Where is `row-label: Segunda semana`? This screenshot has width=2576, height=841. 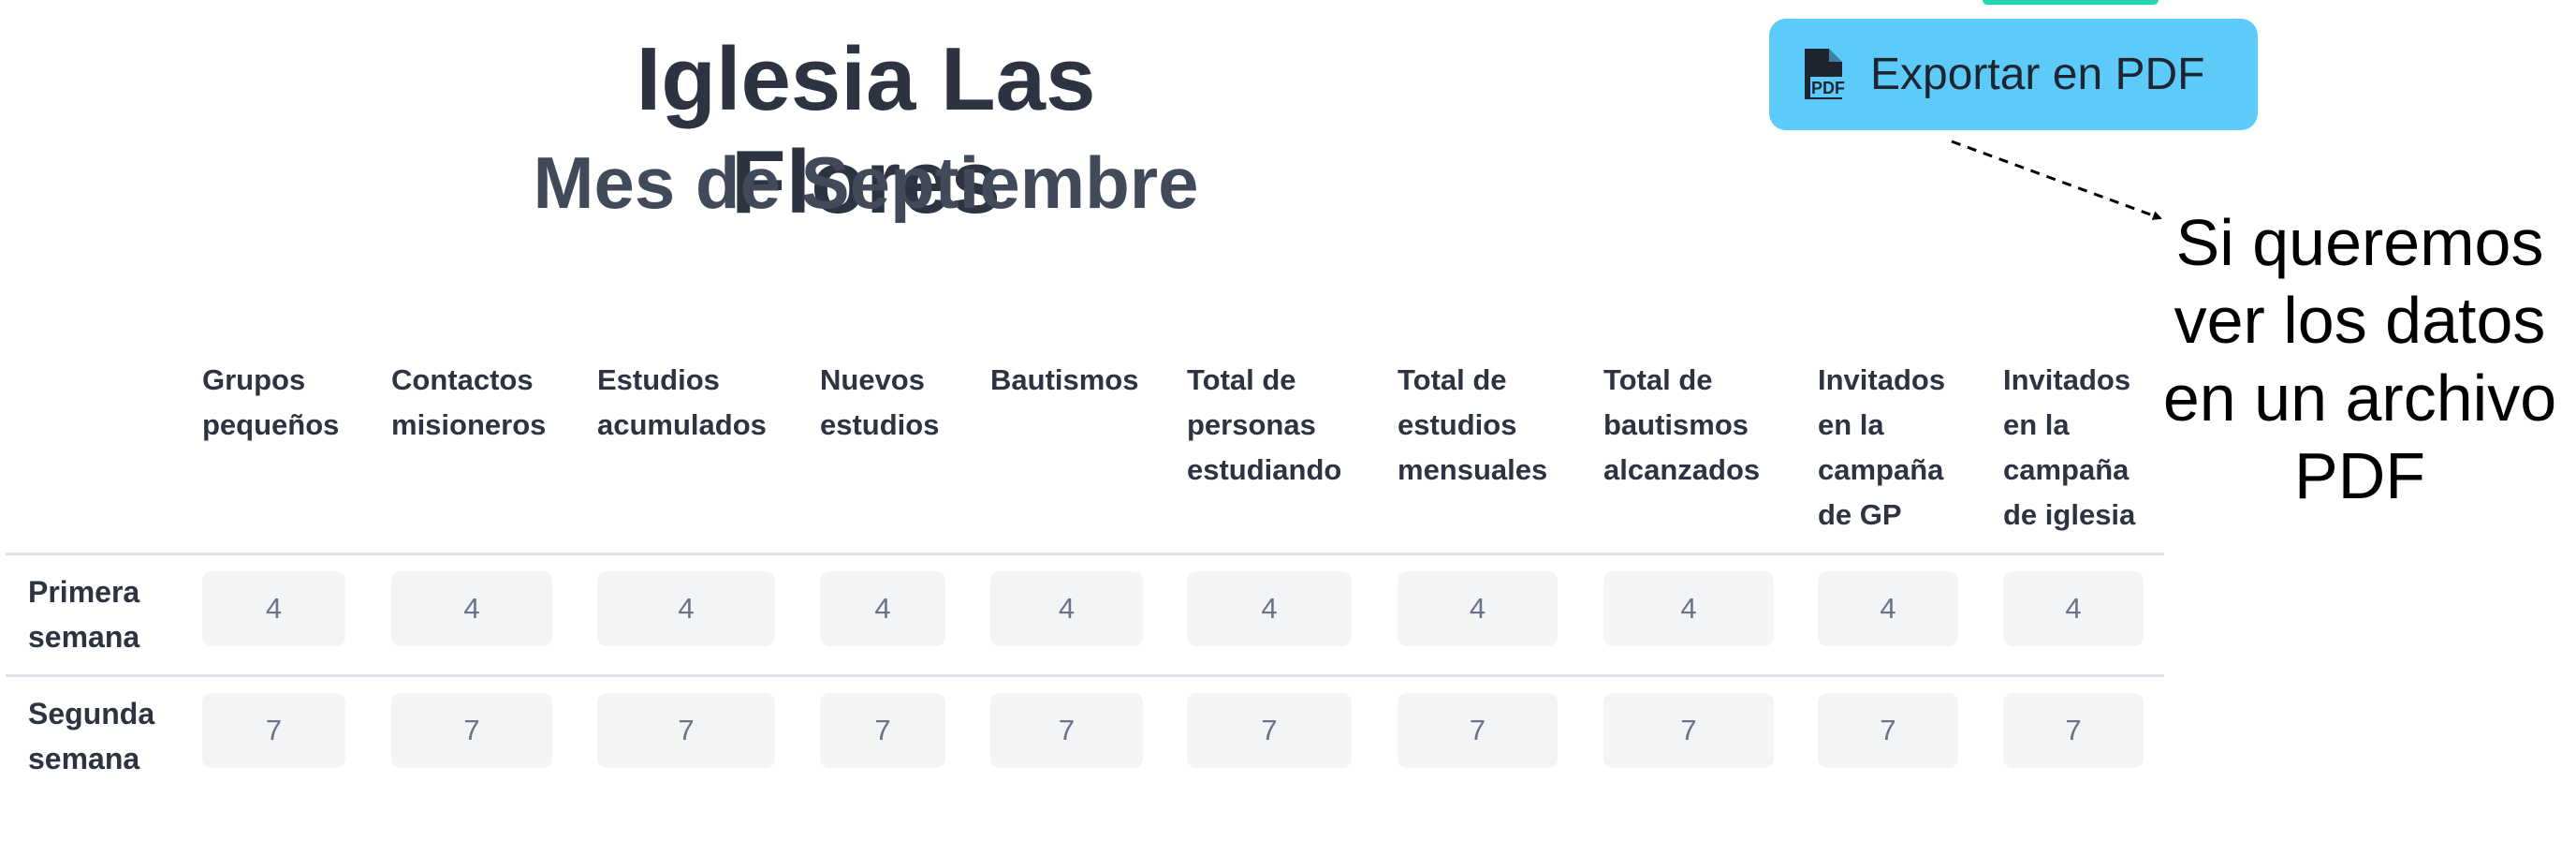 row-label: Segunda semana is located at coordinates (91, 736).